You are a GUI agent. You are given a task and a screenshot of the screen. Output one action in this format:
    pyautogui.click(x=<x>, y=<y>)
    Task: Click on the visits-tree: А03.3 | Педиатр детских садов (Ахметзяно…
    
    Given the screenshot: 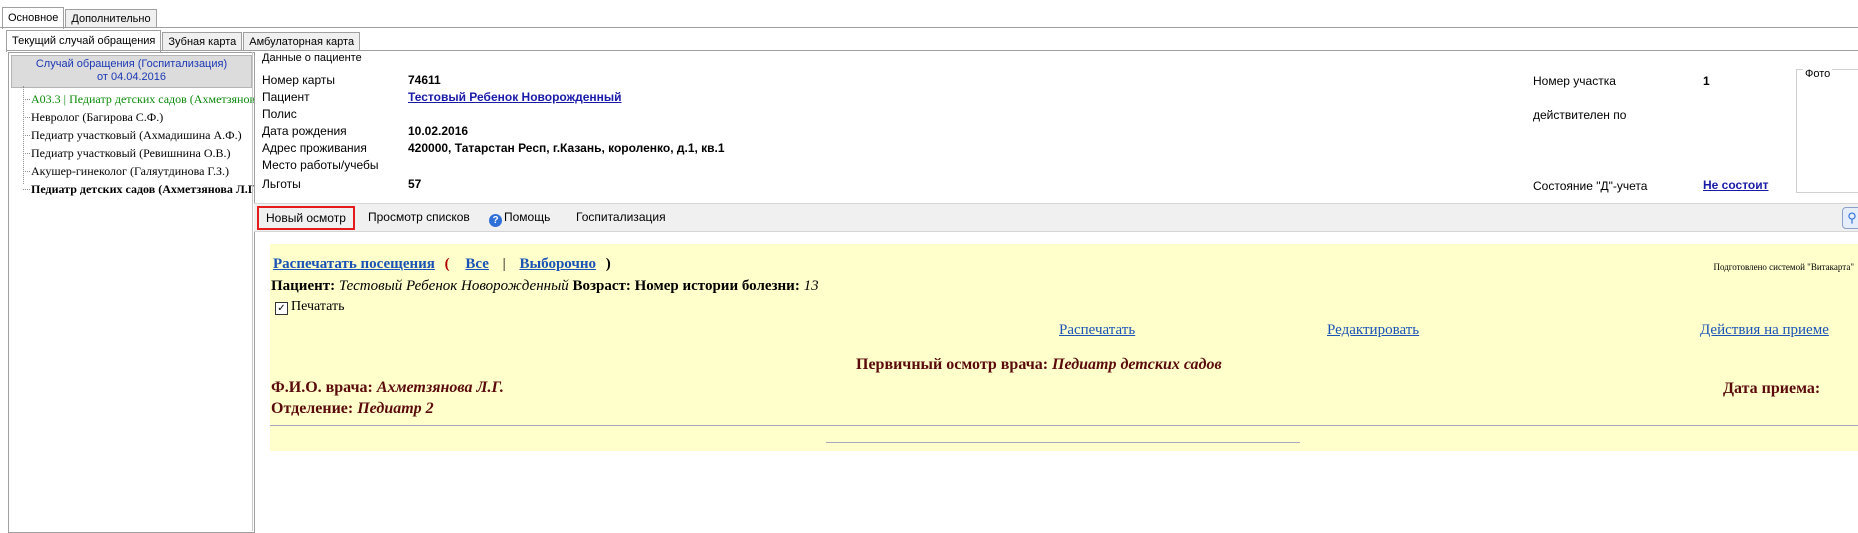 What is the action you would take?
    pyautogui.click(x=136, y=142)
    